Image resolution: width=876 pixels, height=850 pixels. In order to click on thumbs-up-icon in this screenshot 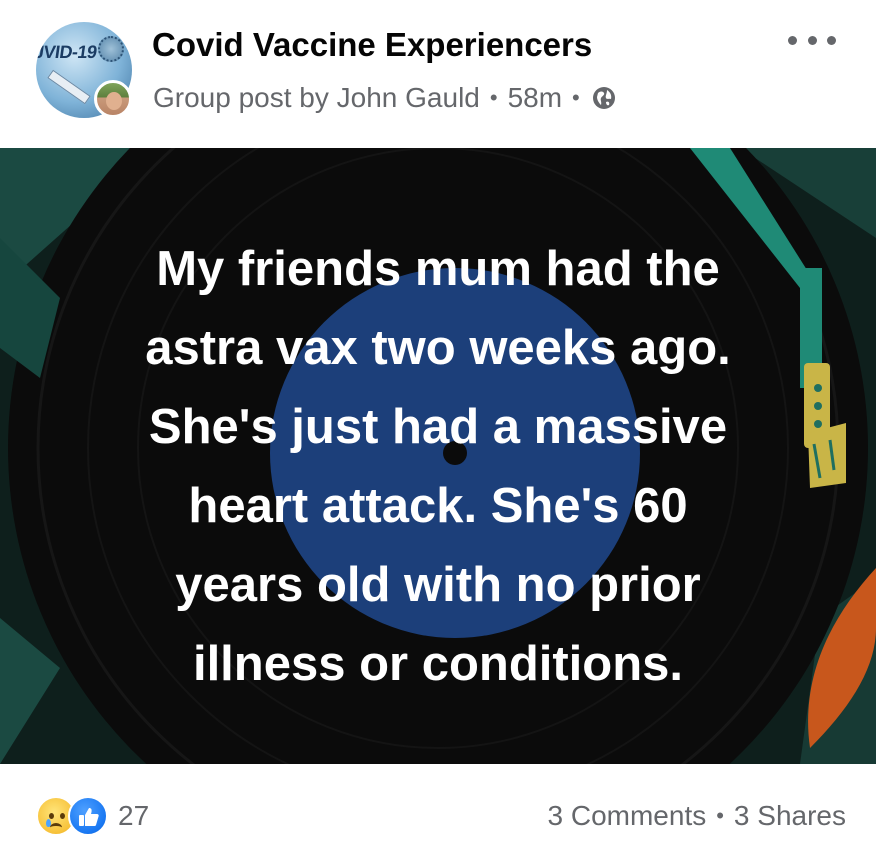, I will do `click(89, 817)`.